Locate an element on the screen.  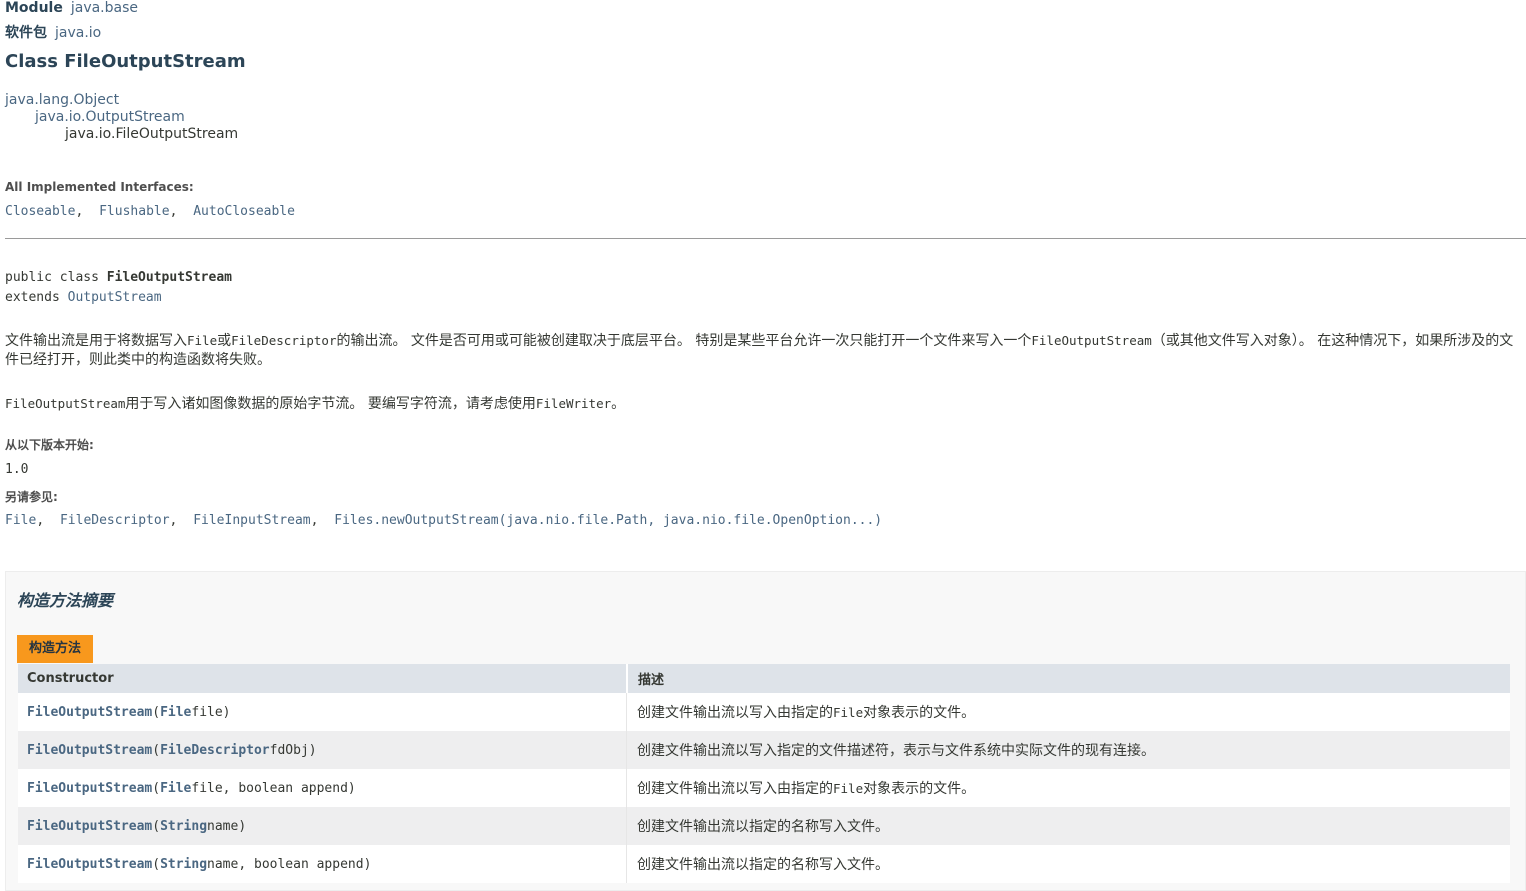
signature-modifiers: public class is located at coordinates (56, 277).